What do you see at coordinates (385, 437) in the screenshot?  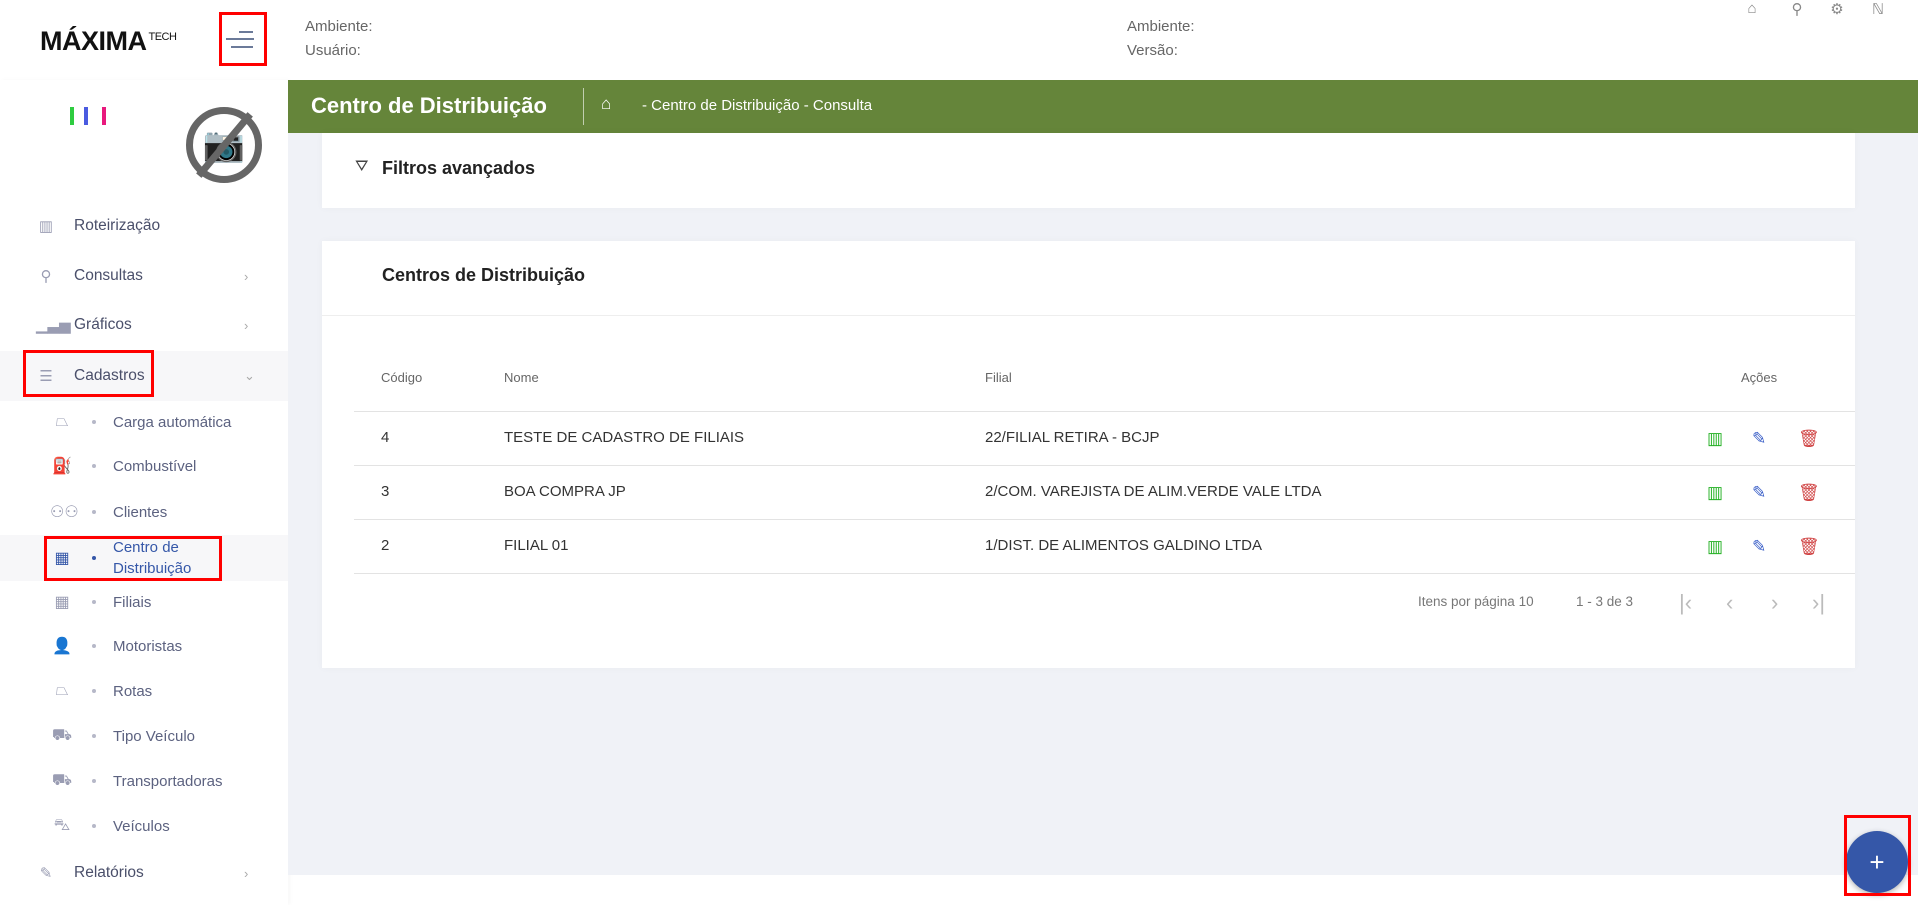 I see `cell-code: 4` at bounding box center [385, 437].